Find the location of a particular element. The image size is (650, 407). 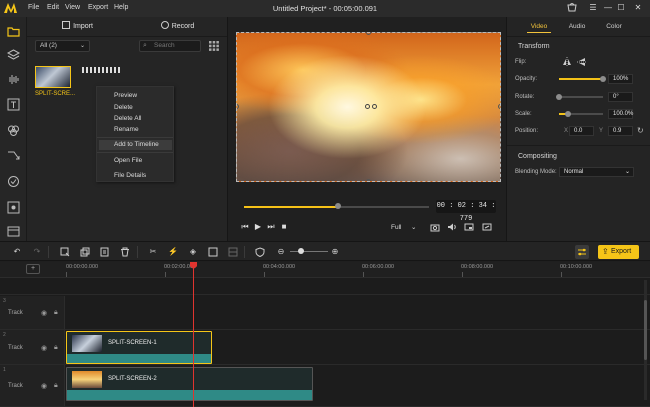

filters-icon is located at coordinates (13, 130).